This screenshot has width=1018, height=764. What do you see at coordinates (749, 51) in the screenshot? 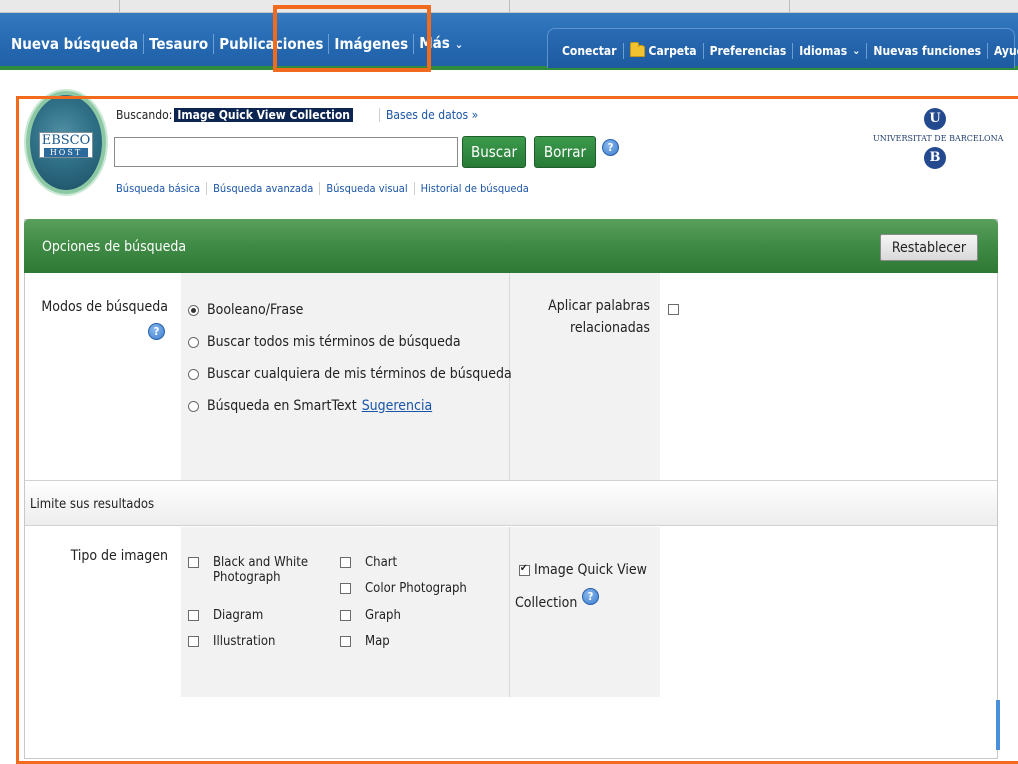
I see `nav-preferences: Preferencias` at bounding box center [749, 51].